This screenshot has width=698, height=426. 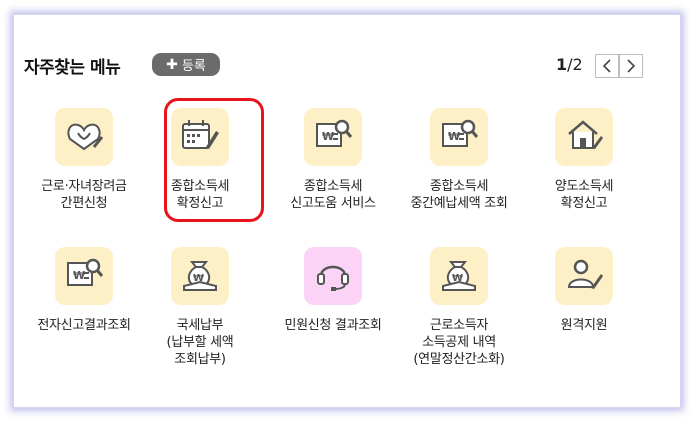 I want to click on menu-item-label-line: 소득공제 내역, so click(x=459, y=342).